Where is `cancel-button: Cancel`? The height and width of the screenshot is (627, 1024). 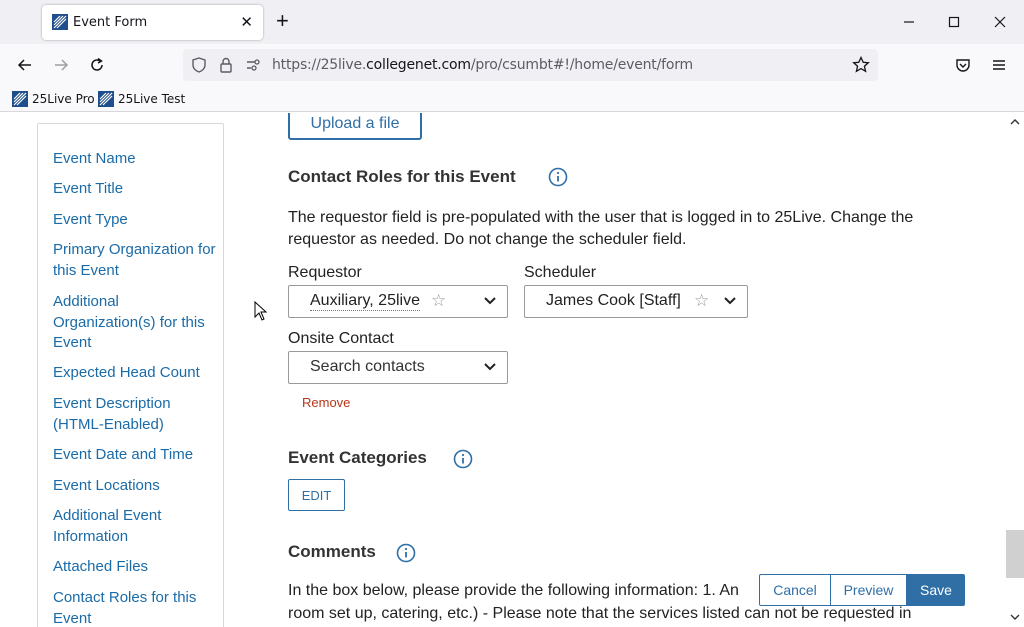
cancel-button: Cancel is located at coordinates (795, 590).